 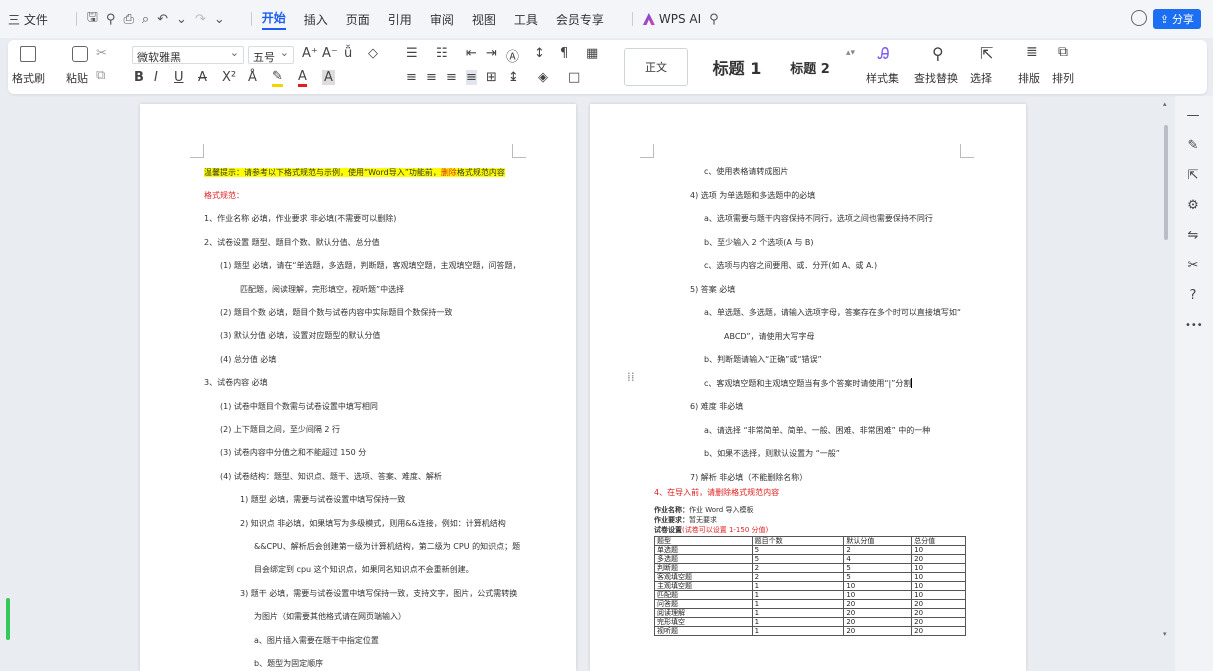 What do you see at coordinates (411, 77) in the screenshot?
I see `align-left-icon: ≡` at bounding box center [411, 77].